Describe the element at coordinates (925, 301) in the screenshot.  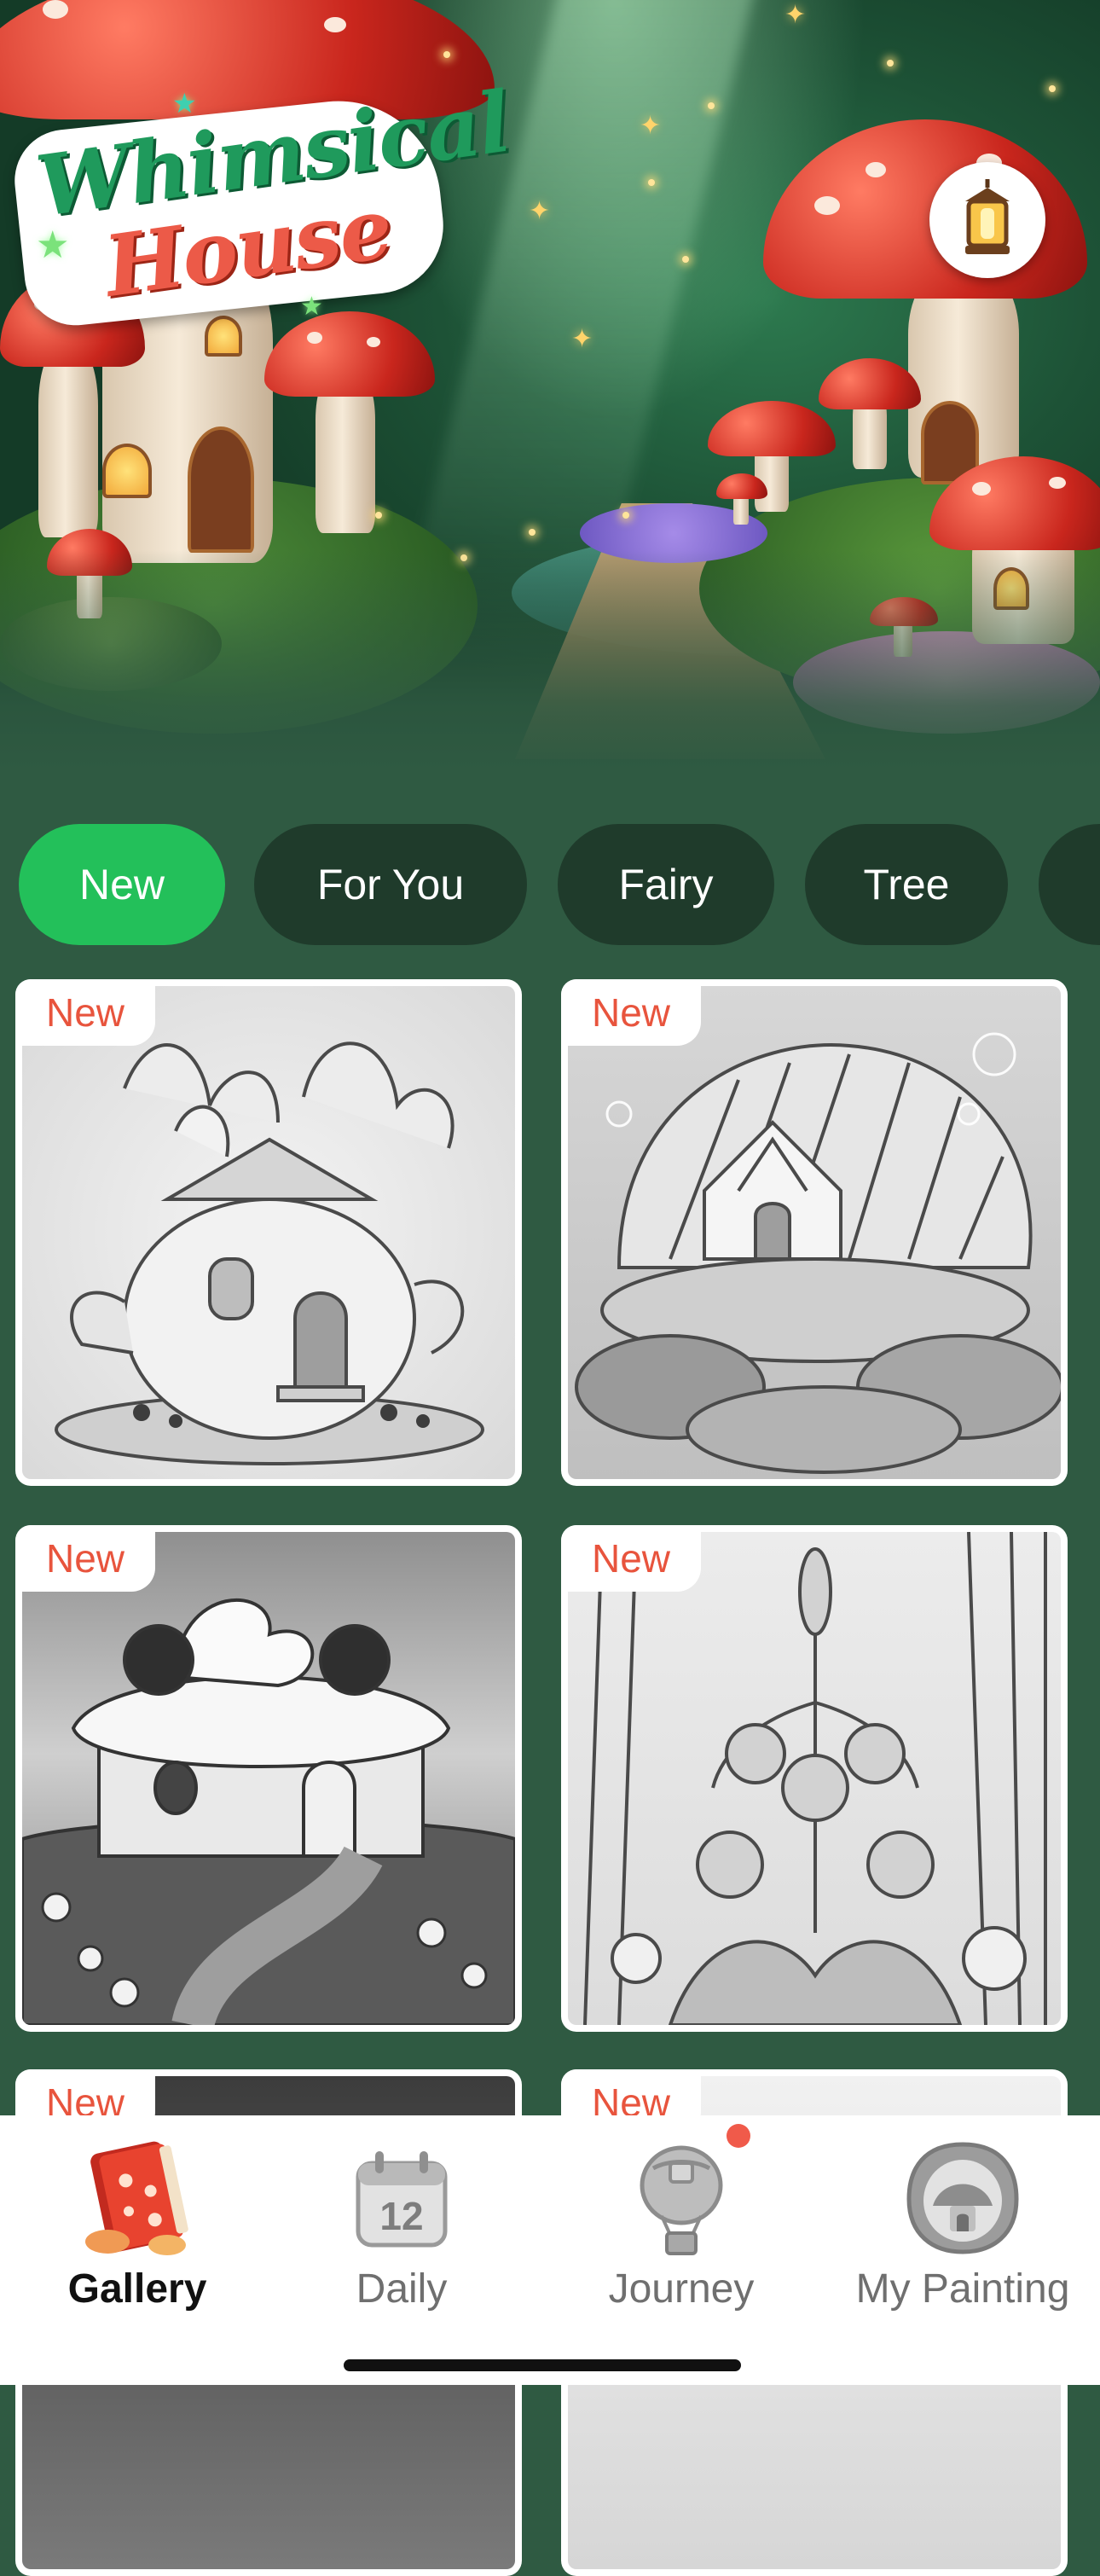
I see `mushroom-house` at that location.